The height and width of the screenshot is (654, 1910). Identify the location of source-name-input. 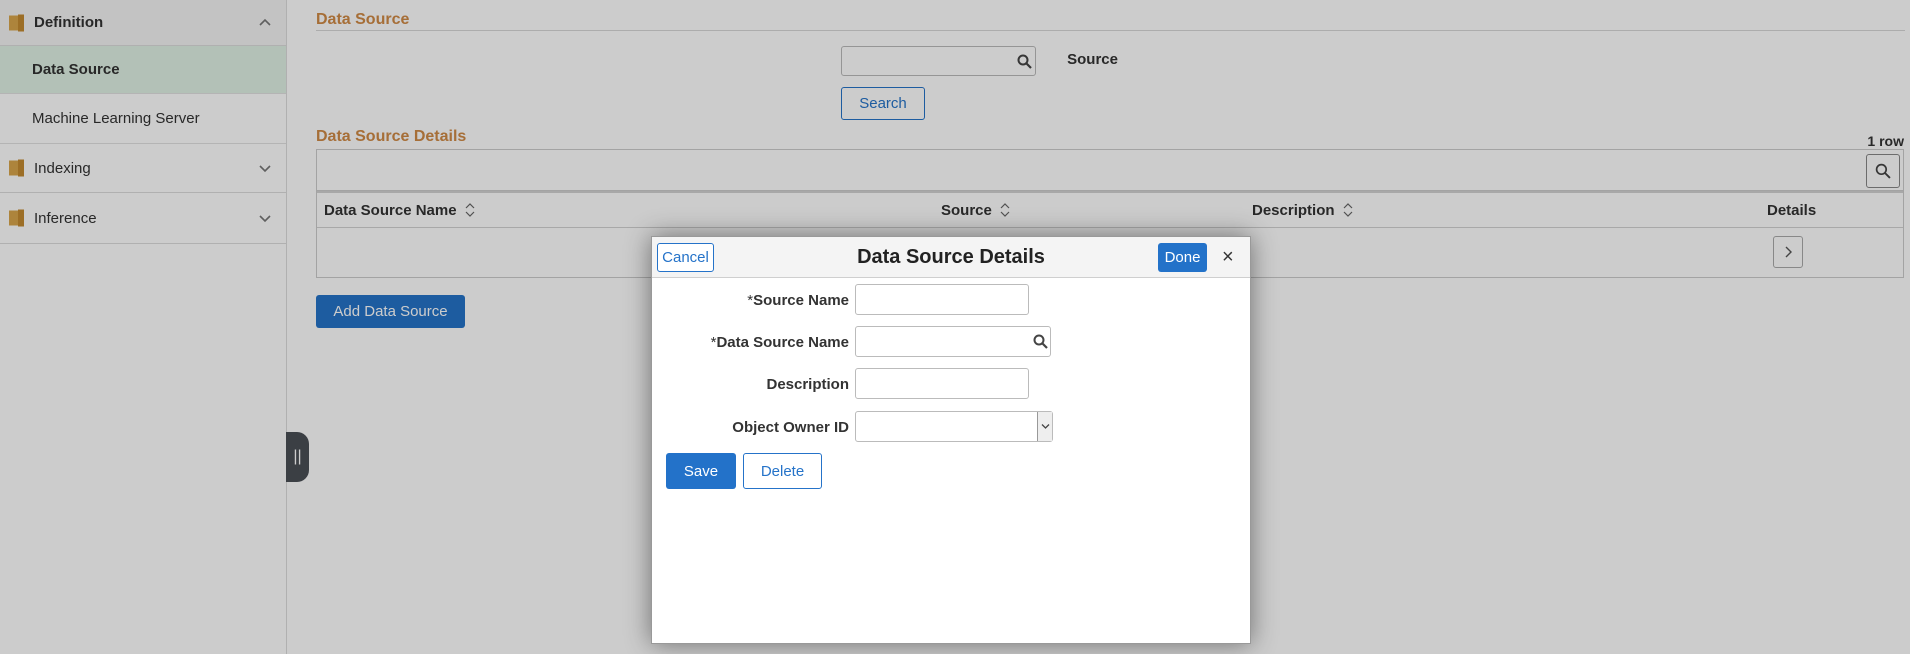
(942, 299).